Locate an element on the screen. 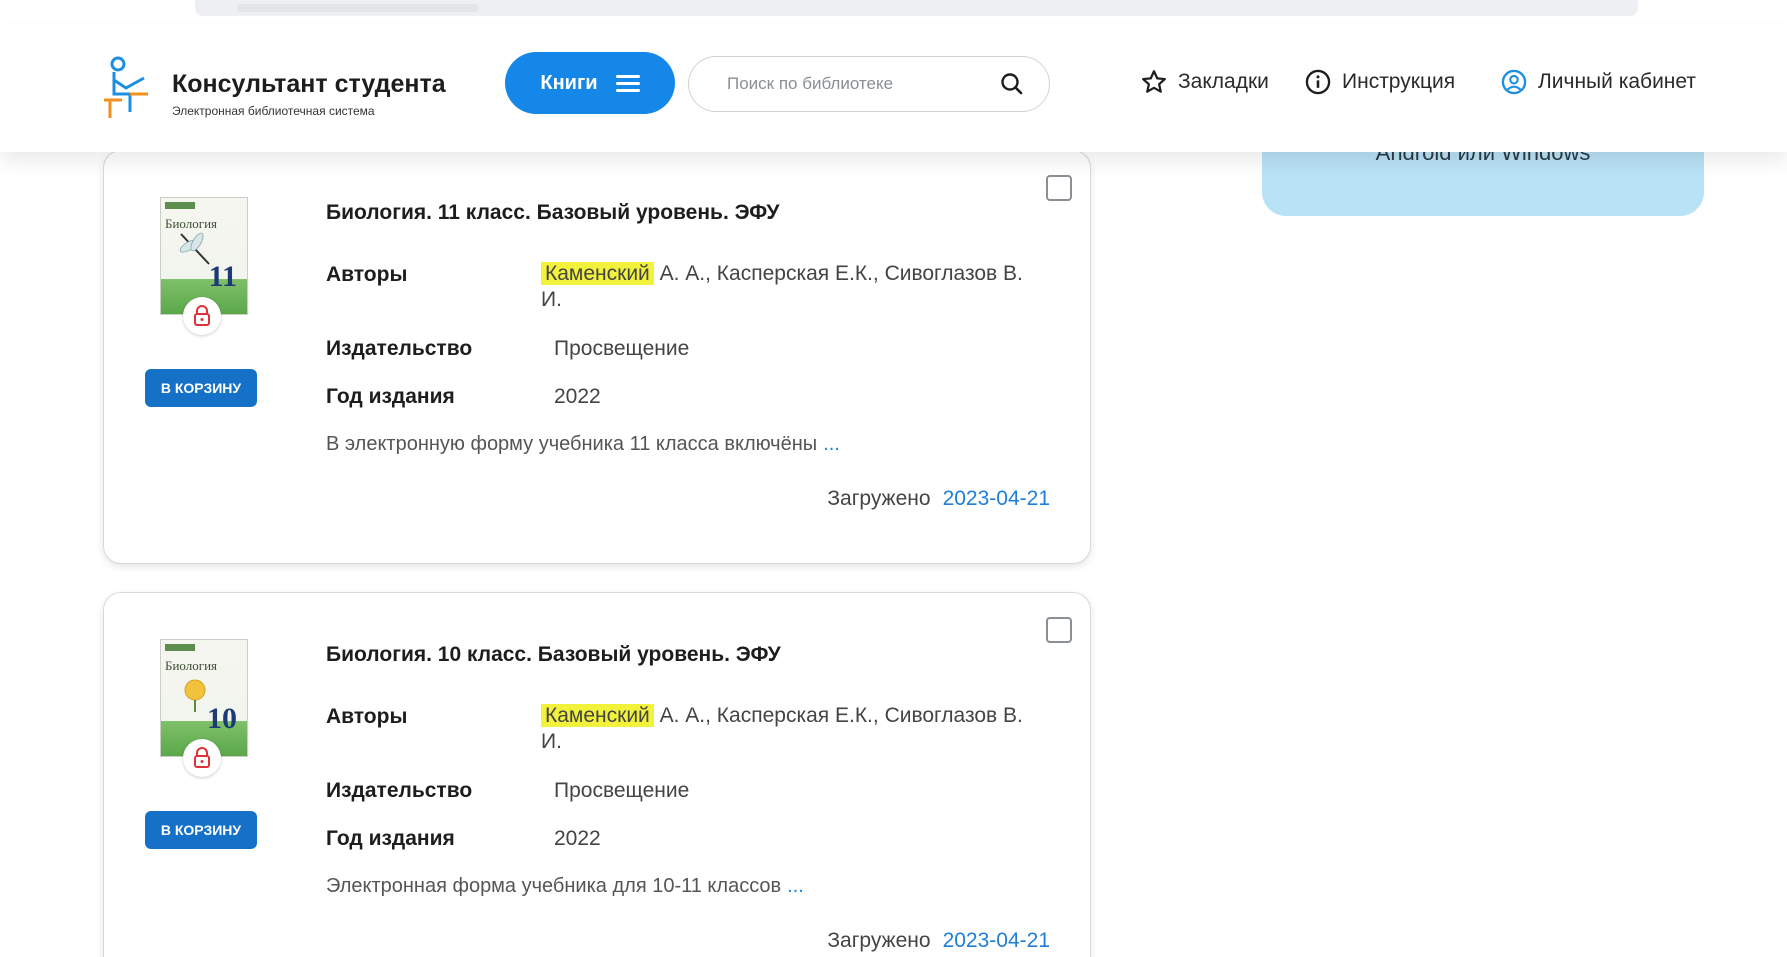 This screenshot has height=957, width=1787. nav-account: Личный кабинет is located at coordinates (1598, 82).